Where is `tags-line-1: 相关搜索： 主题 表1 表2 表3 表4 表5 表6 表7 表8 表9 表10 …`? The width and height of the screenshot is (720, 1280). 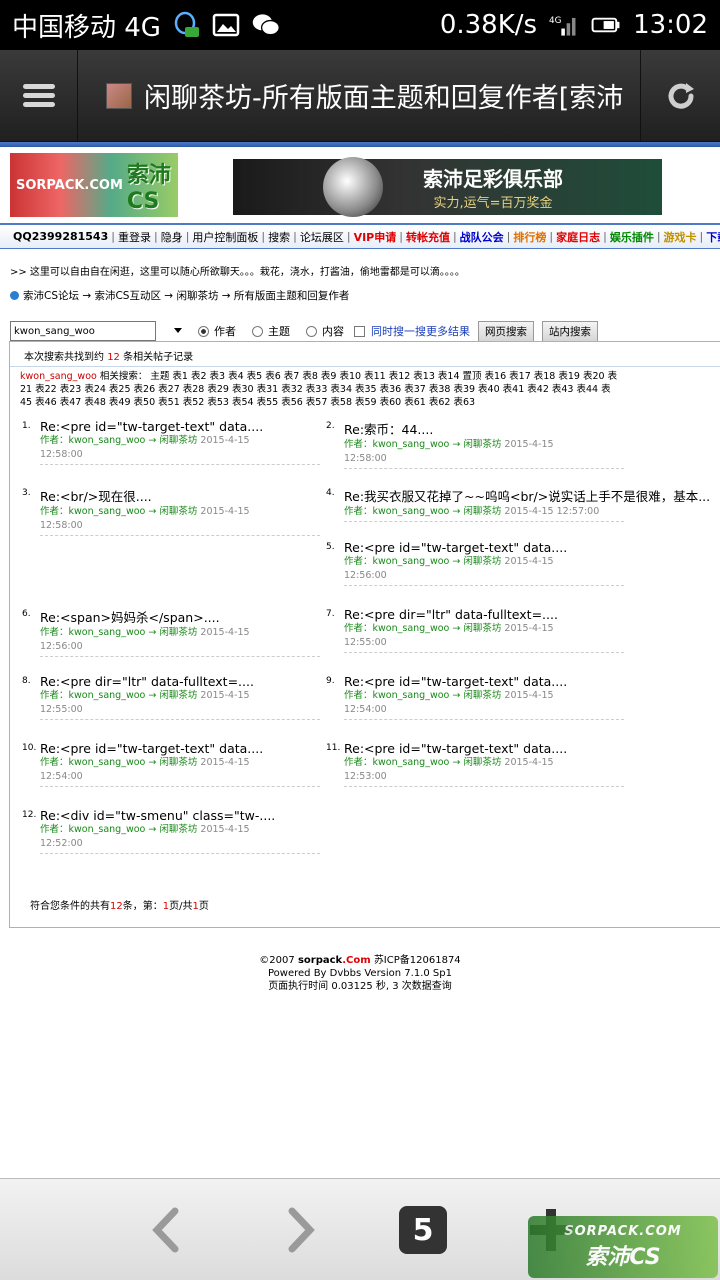
tags-line-1: 相关搜索： 主题 表1 表2 表3 表4 表5 表6 表7 表8 表9 表10 … is located at coordinates (358, 376).